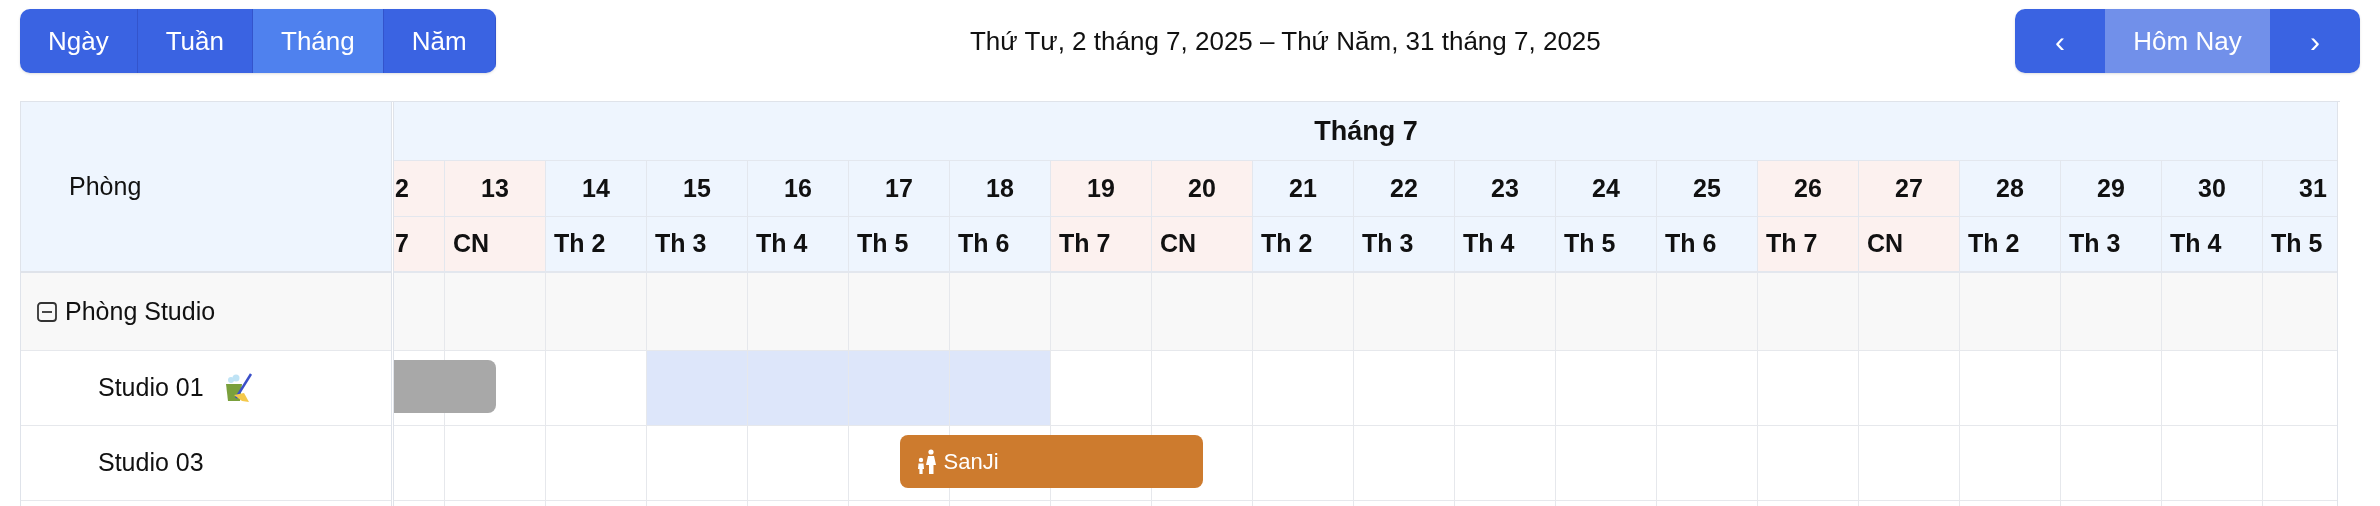  What do you see at coordinates (439, 41) in the screenshot?
I see `view-tab: Năm` at bounding box center [439, 41].